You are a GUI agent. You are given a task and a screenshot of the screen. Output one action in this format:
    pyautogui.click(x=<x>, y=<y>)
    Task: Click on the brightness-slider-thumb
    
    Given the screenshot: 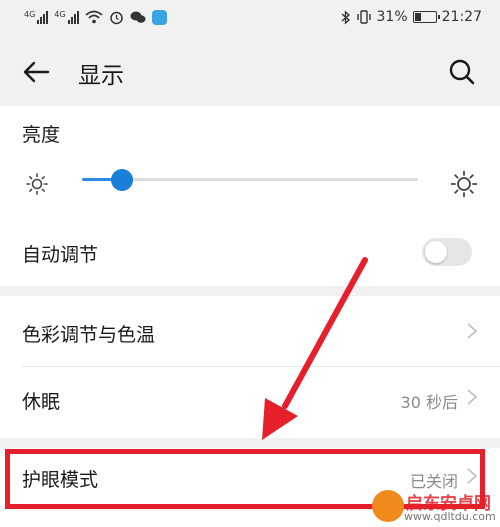 What is the action you would take?
    pyautogui.click(x=122, y=179)
    